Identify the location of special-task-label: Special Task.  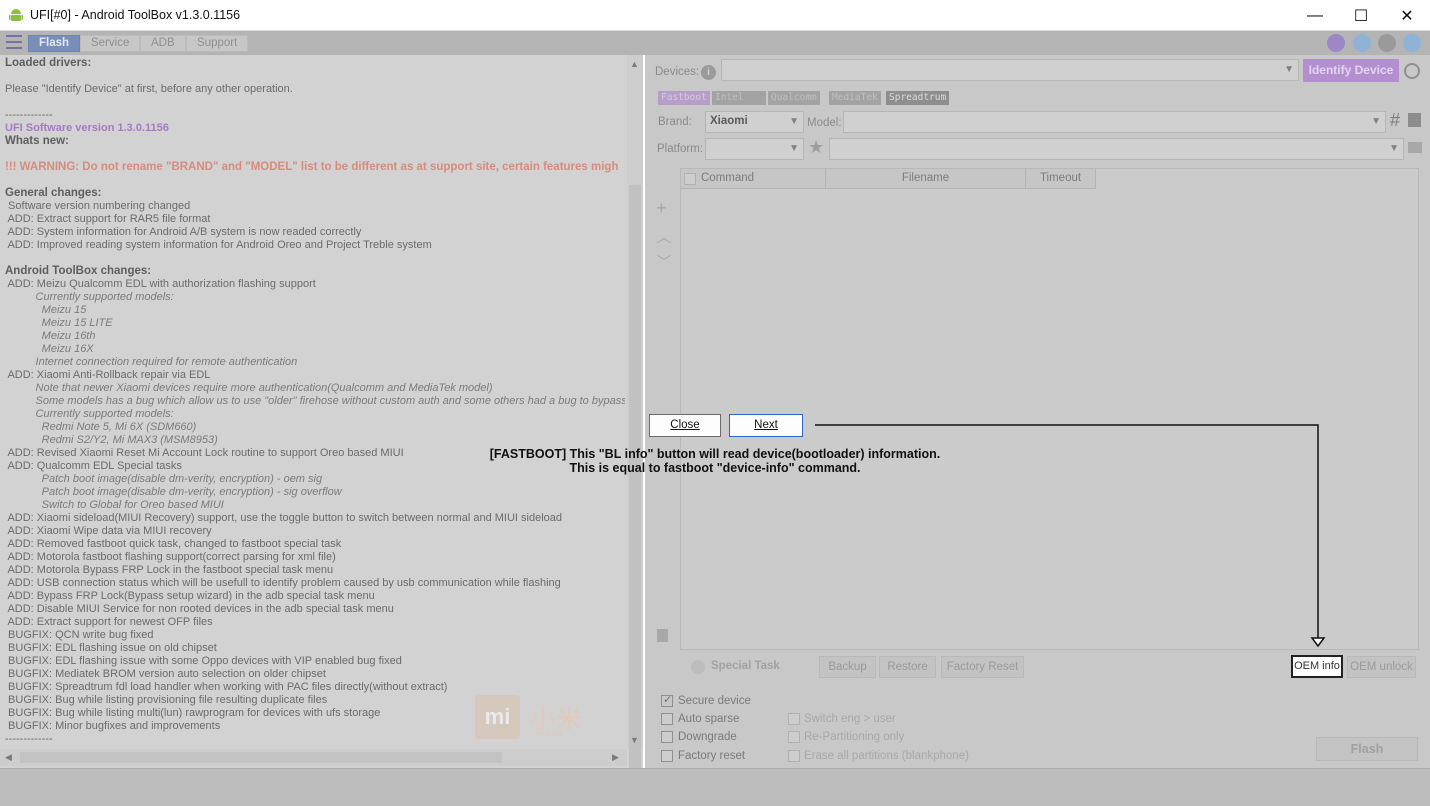
(745, 666).